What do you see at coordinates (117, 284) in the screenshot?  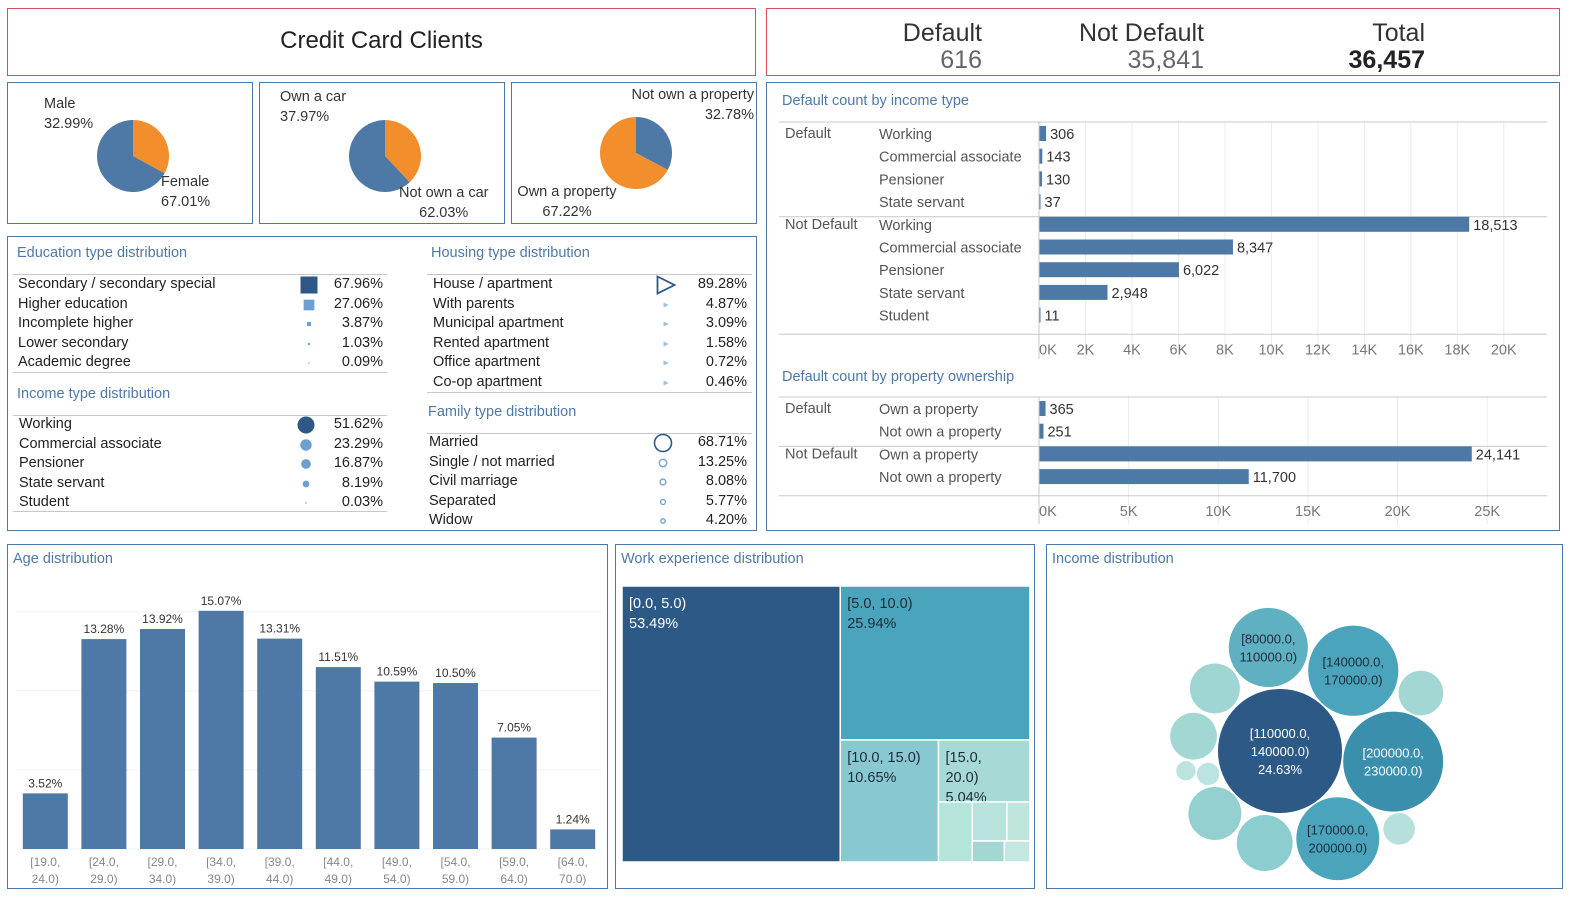 I see `education-row-label: Secondary / secondary special` at bounding box center [117, 284].